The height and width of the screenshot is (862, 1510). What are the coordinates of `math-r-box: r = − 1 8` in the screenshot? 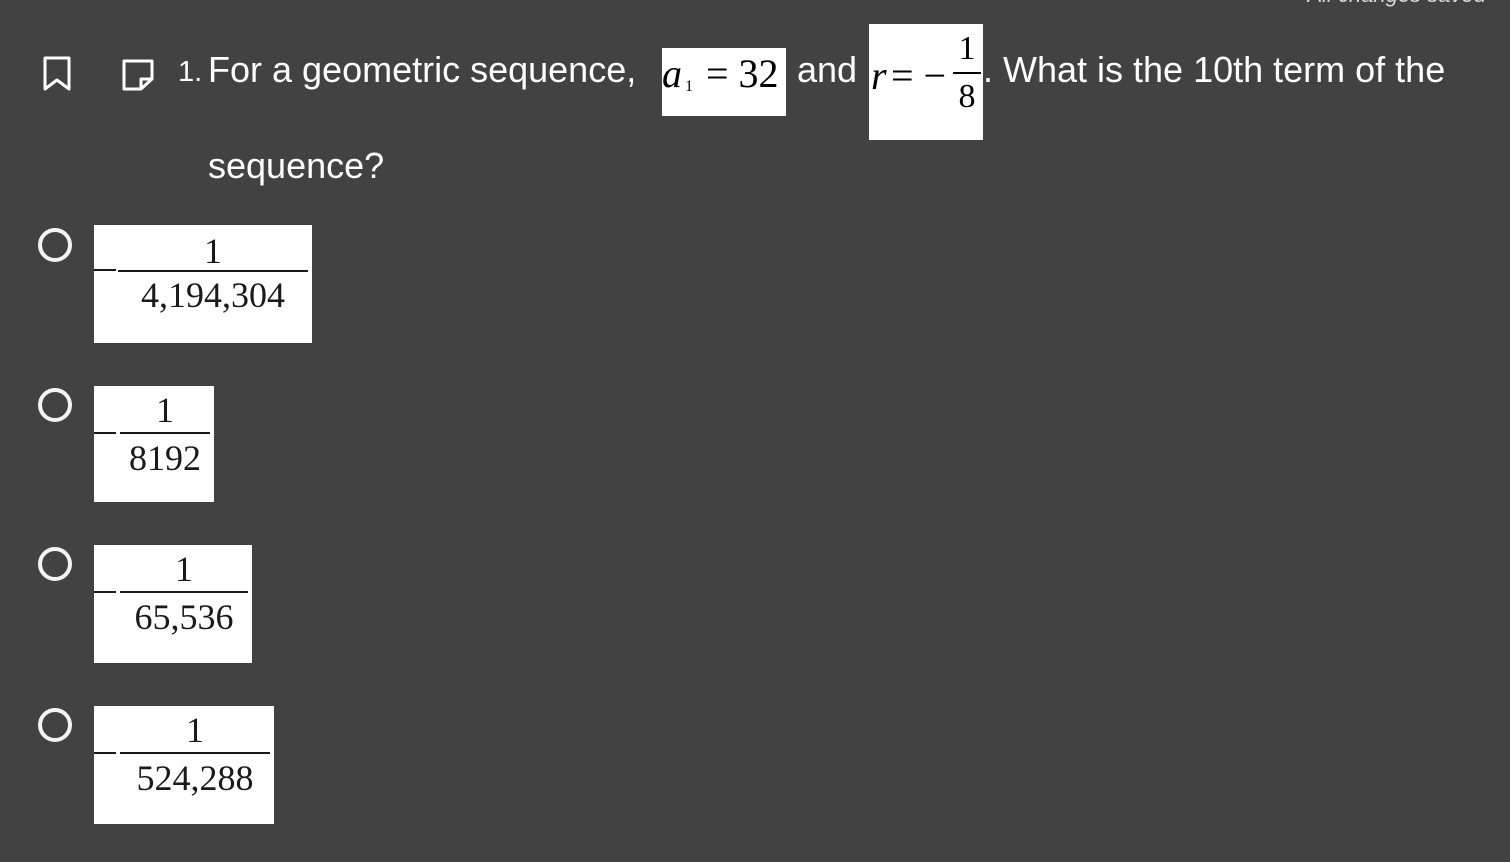 It's located at (926, 82).